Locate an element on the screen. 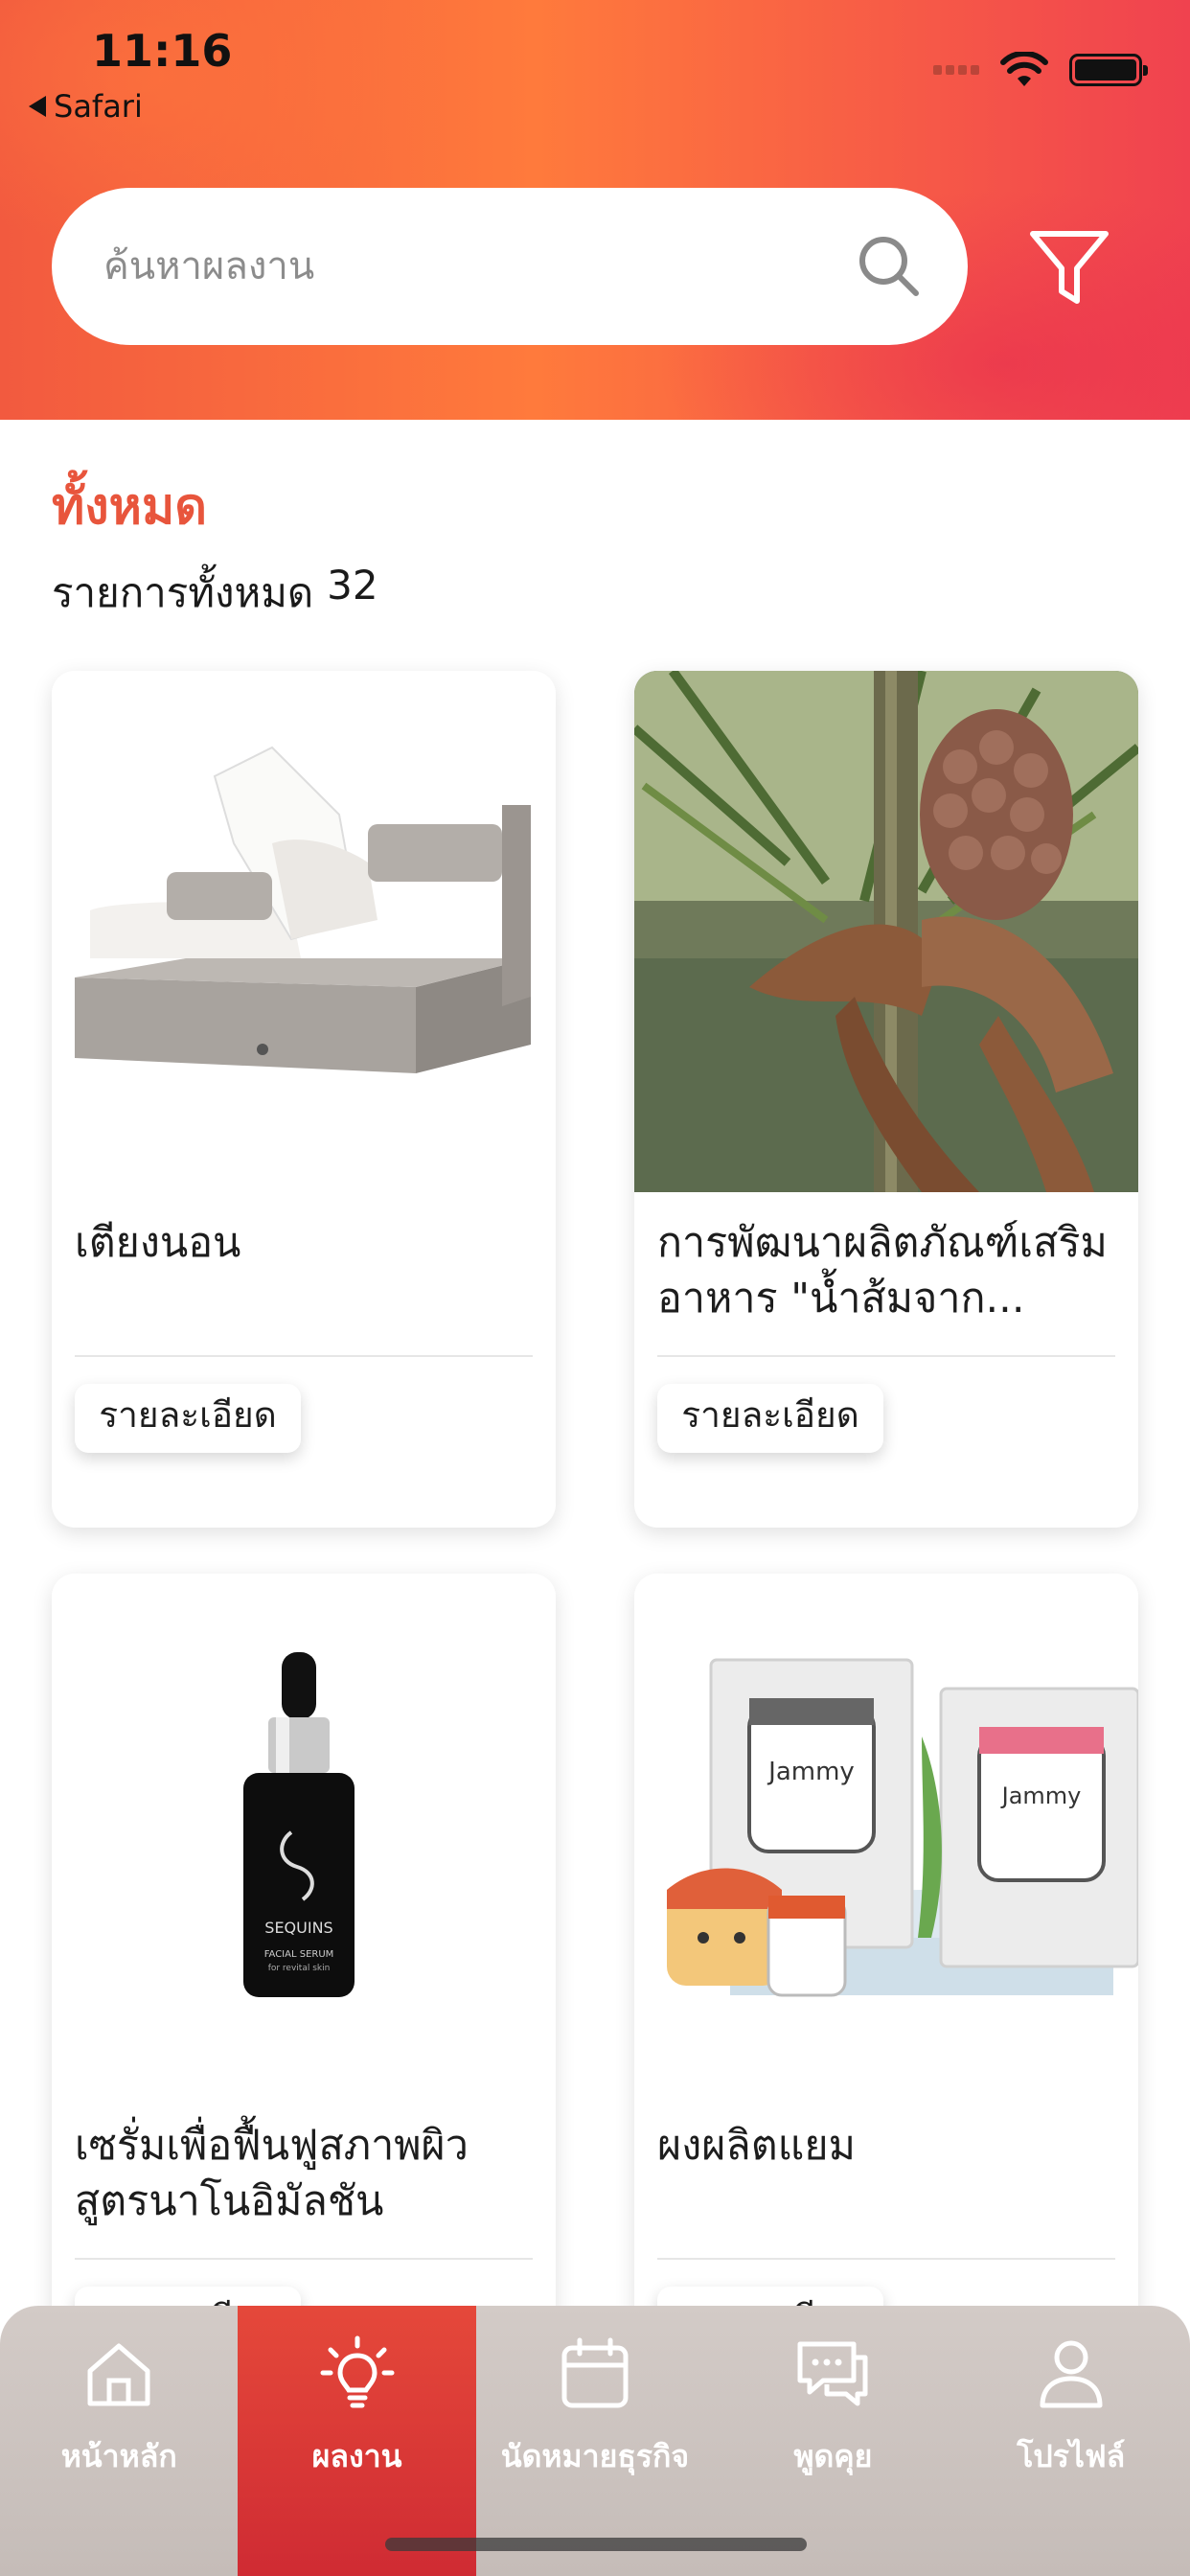  items-count-label: รายการทั้งหมด is located at coordinates (183, 592).